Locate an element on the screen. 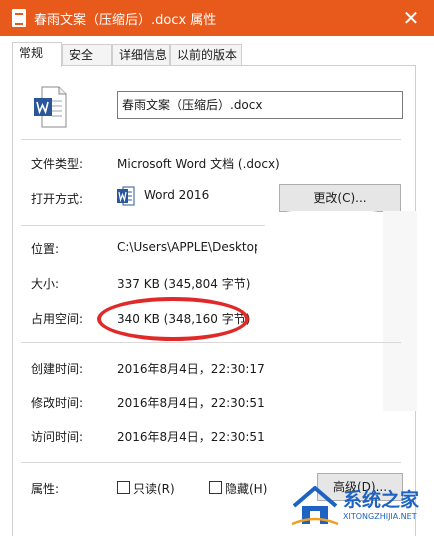 The height and width of the screenshot is (536, 434). location-value: C:\Users\APPLE\Desktop is located at coordinates (189, 247).